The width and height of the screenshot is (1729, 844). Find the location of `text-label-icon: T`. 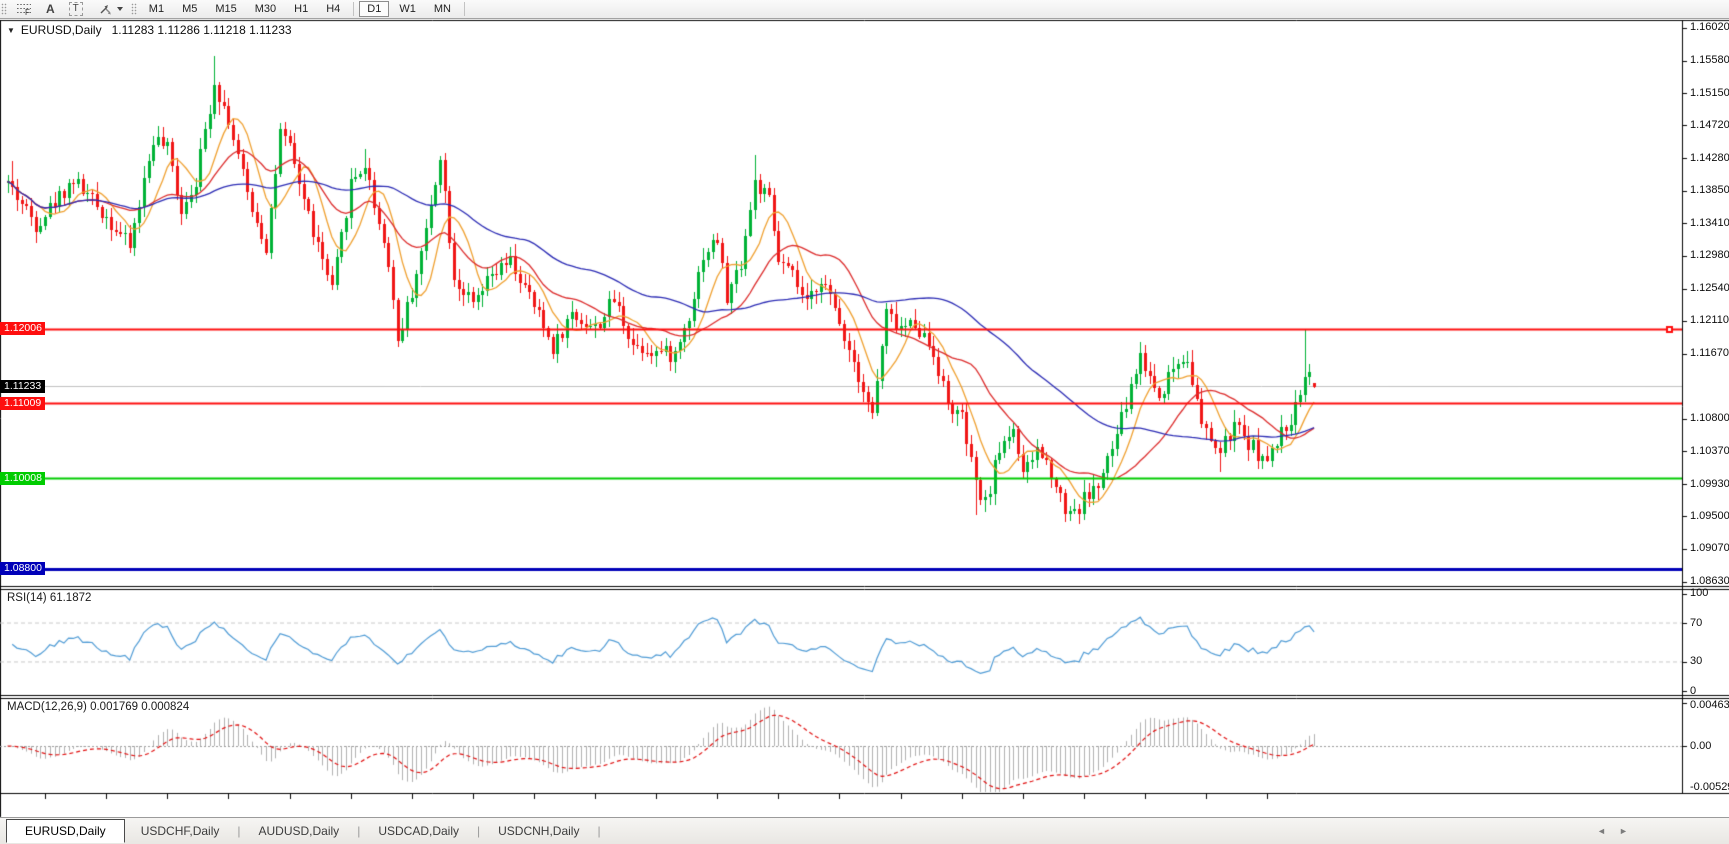

text-label-icon: T is located at coordinates (75, 9).